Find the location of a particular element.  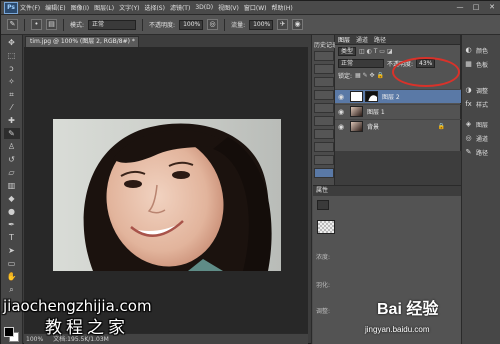

mode-select: 正常 is located at coordinates (112, 24).